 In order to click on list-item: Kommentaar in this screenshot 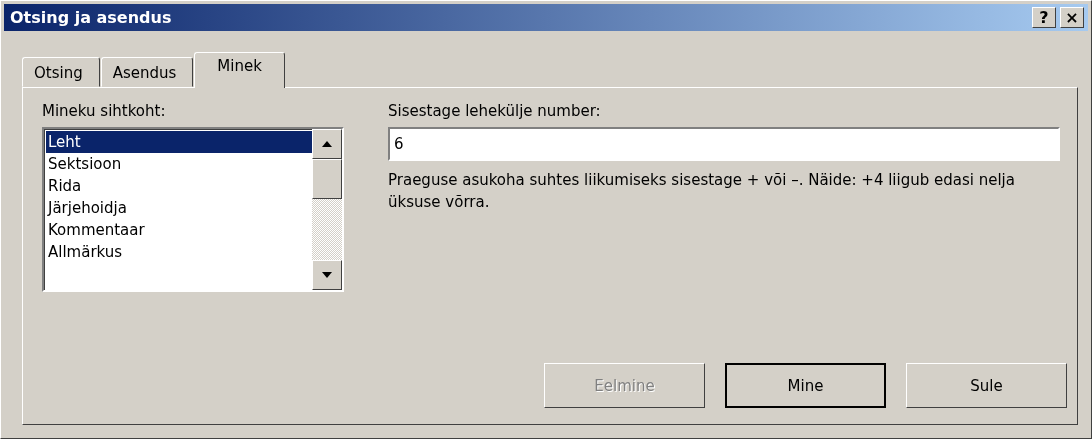, I will do `click(179, 230)`.